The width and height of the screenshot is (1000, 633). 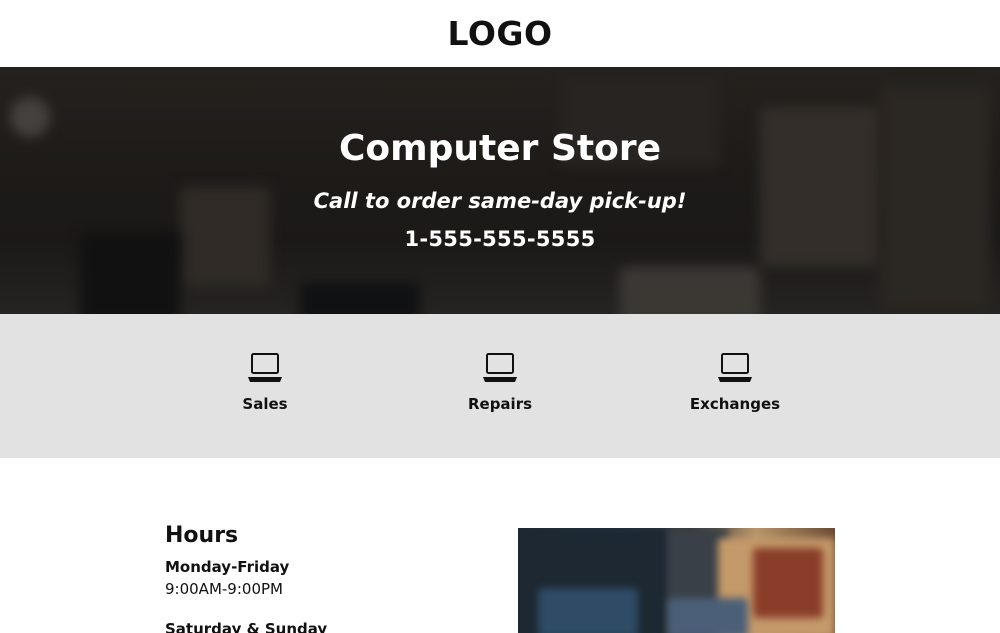 What do you see at coordinates (735, 404) in the screenshot?
I see `service-label: Exchanges` at bounding box center [735, 404].